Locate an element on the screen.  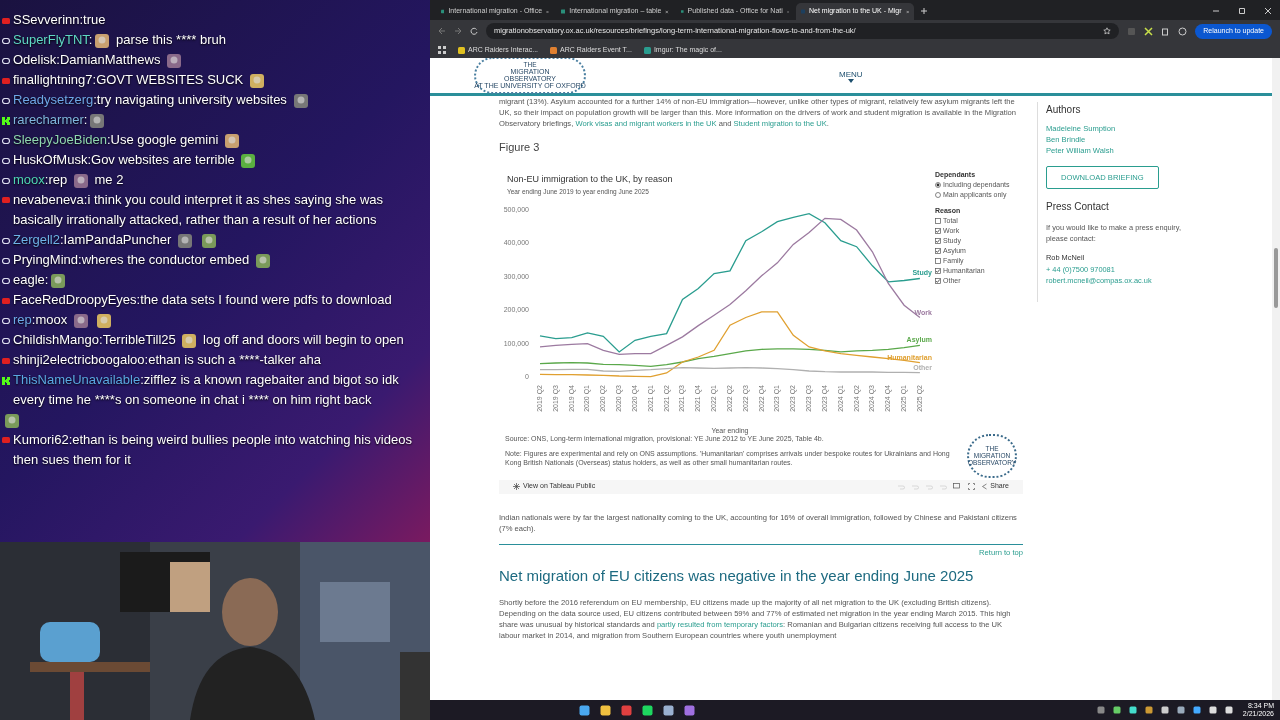
device-icon is located at coordinates (958, 486).